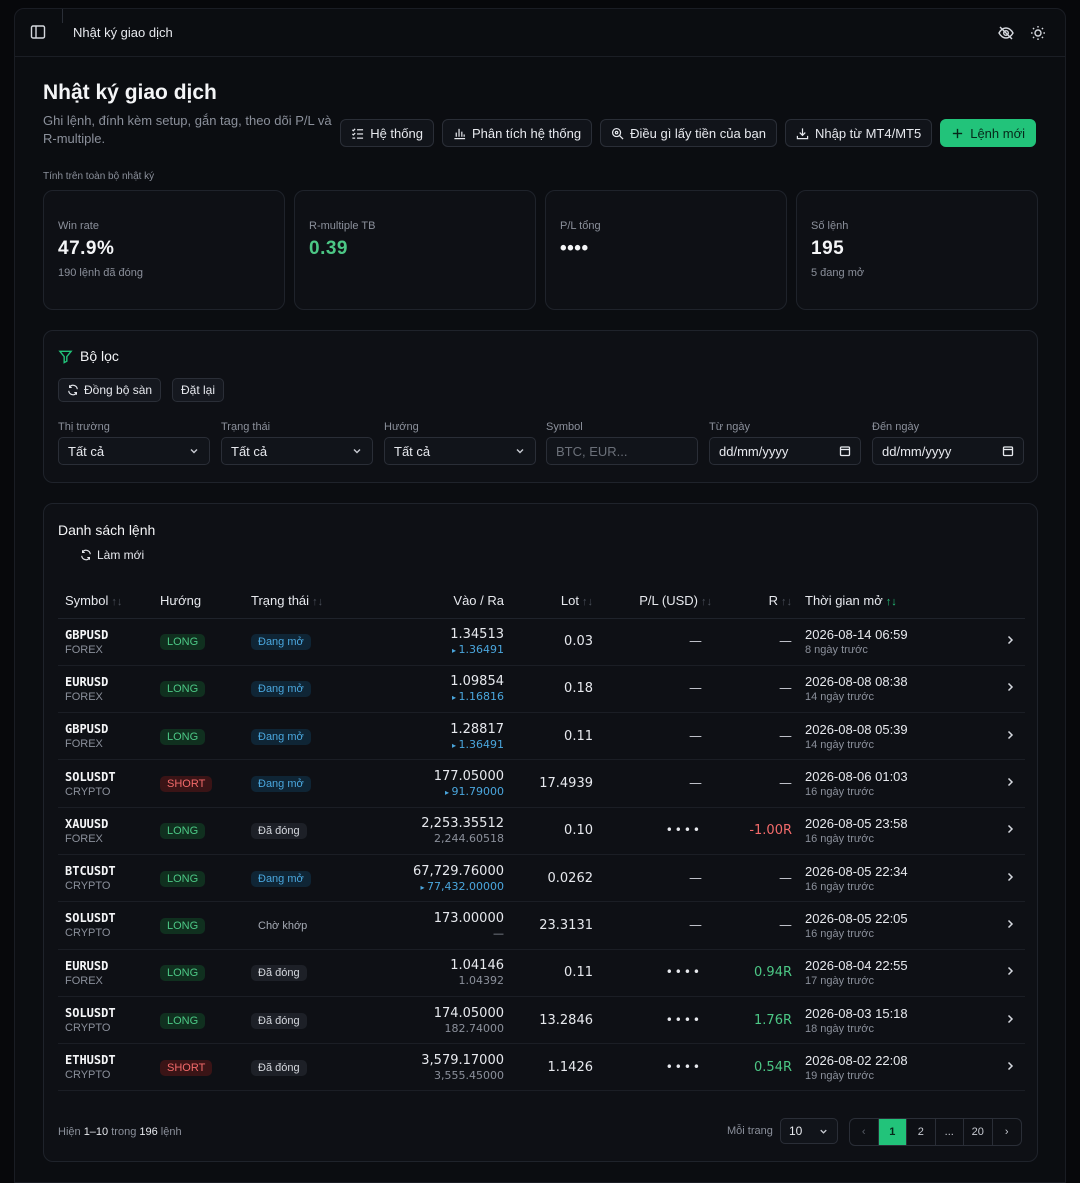 The width and height of the screenshot is (1080, 1183). I want to click on pl-value: ••••, so click(683, 830).